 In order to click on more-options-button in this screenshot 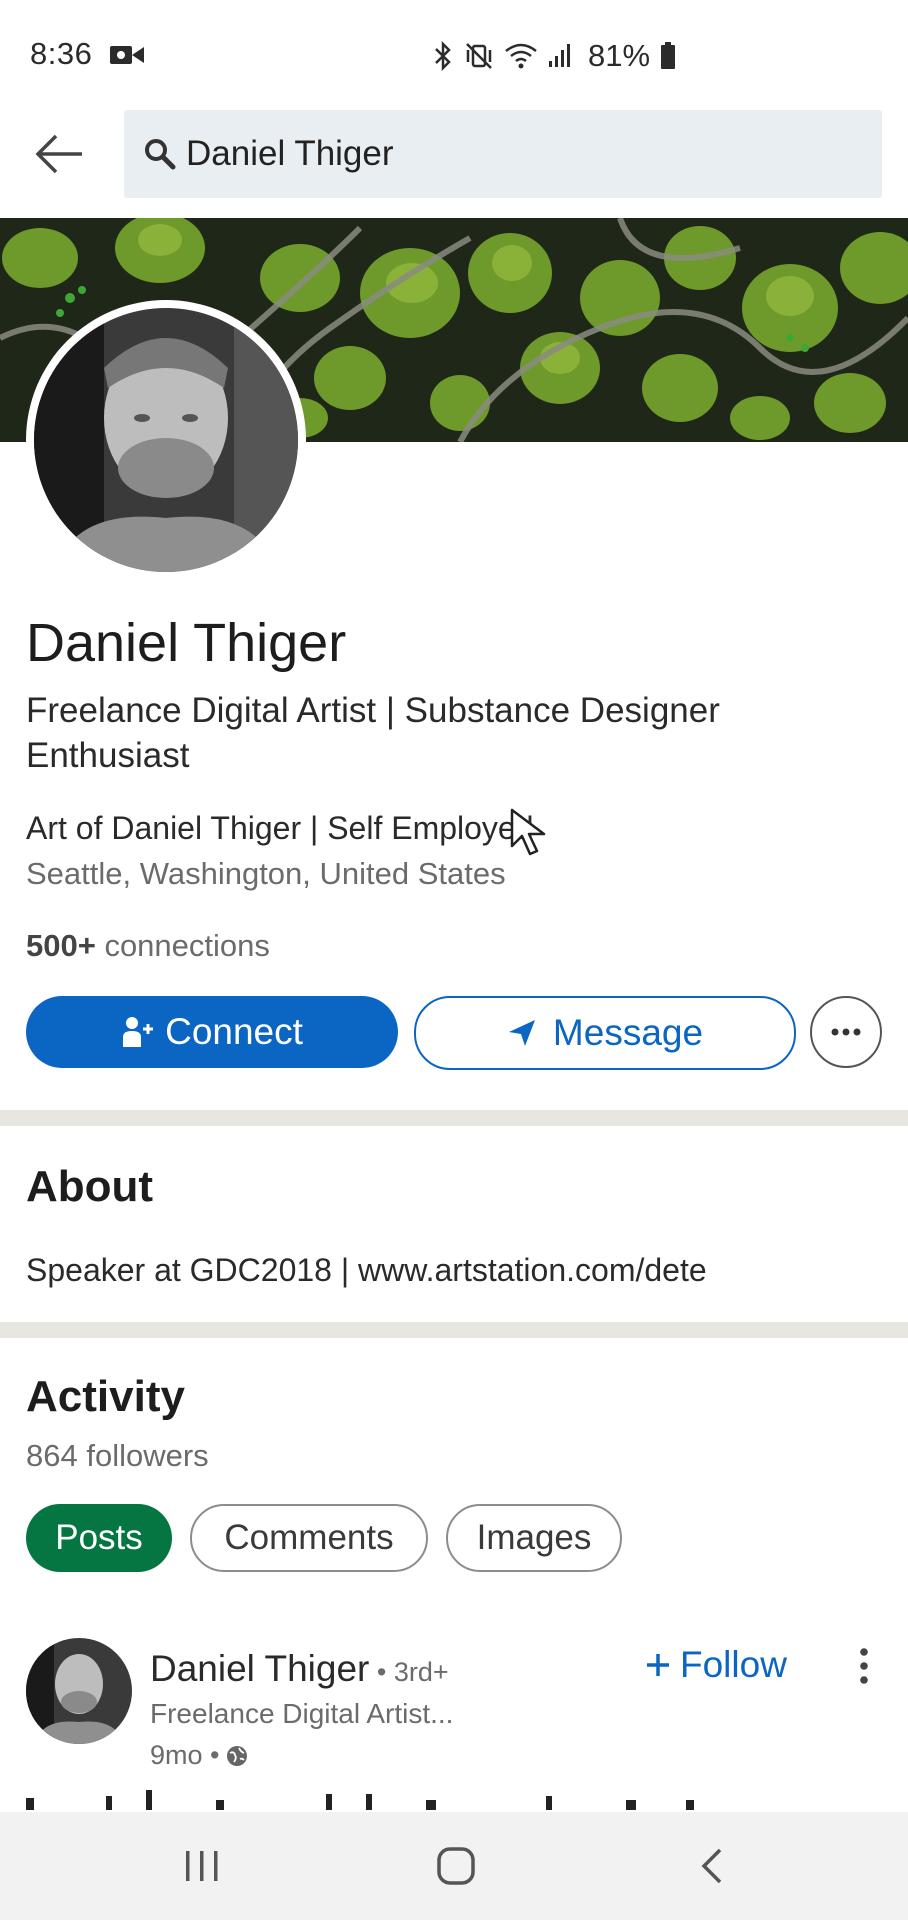, I will do `click(846, 1032)`.